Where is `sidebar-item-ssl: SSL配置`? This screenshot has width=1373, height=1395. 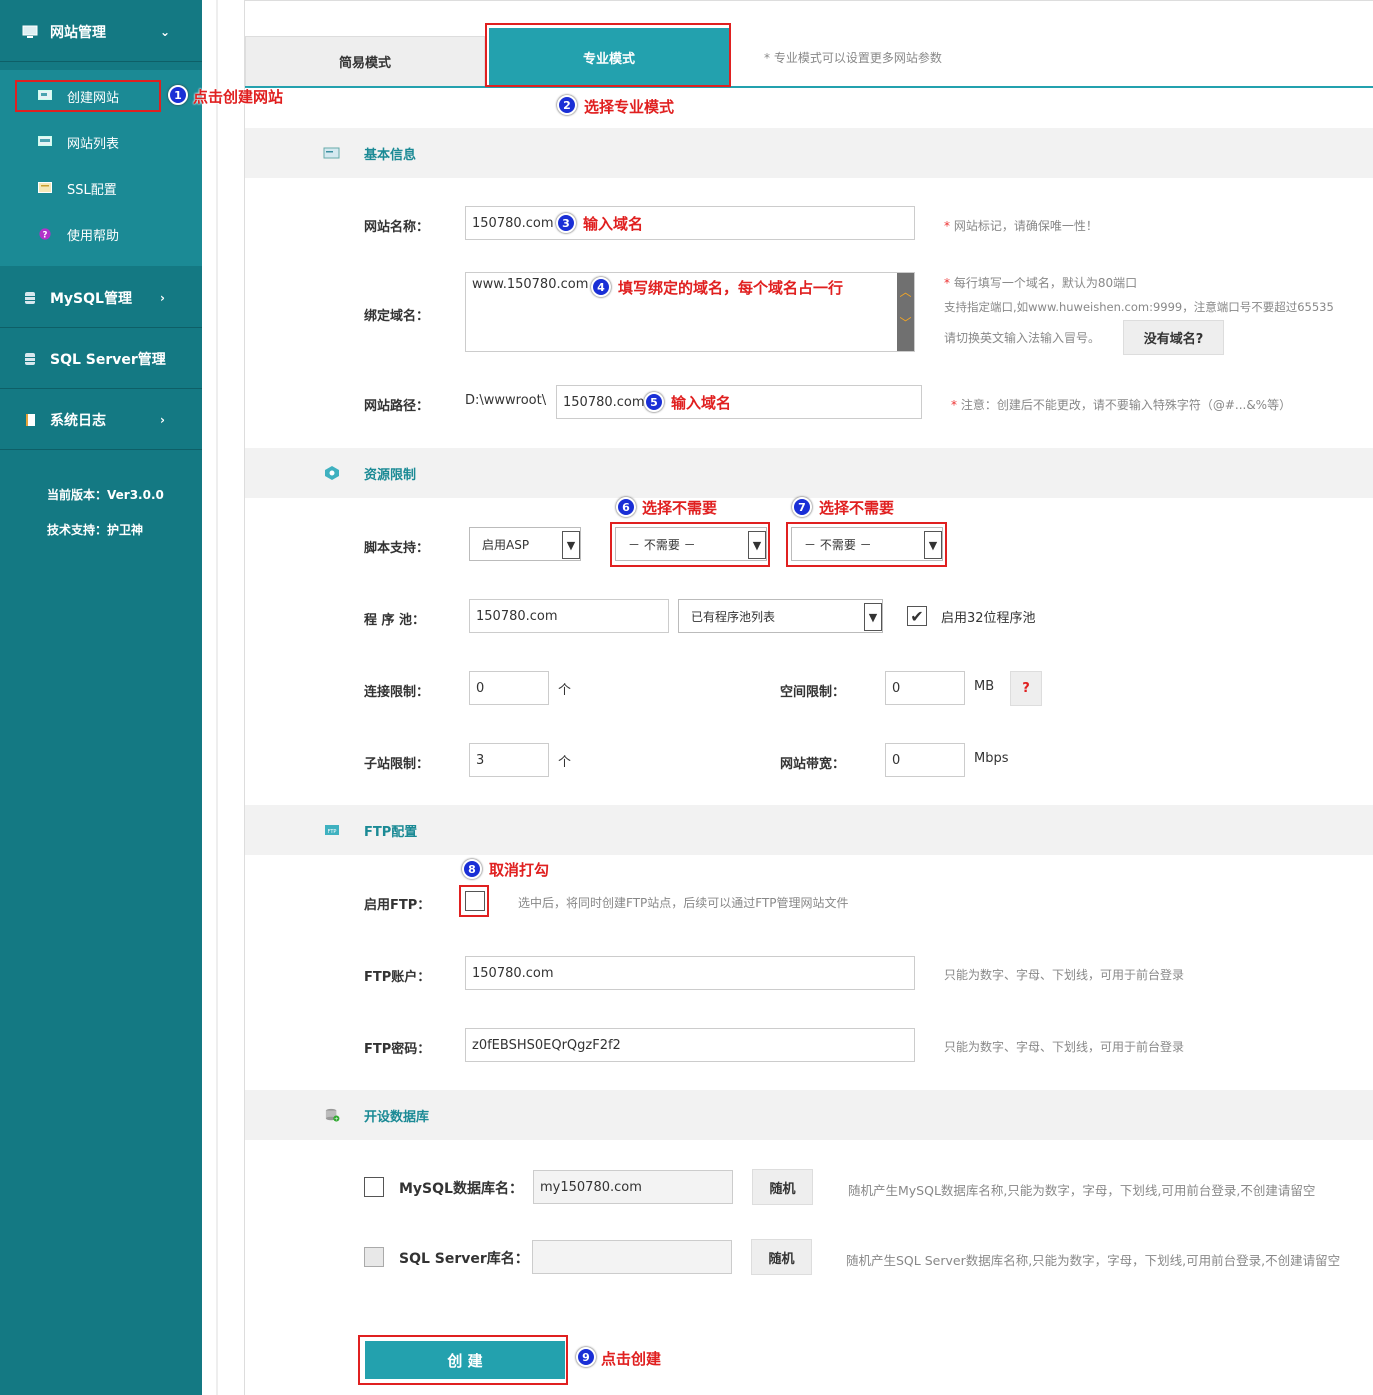 sidebar-item-ssl: SSL配置 is located at coordinates (101, 188).